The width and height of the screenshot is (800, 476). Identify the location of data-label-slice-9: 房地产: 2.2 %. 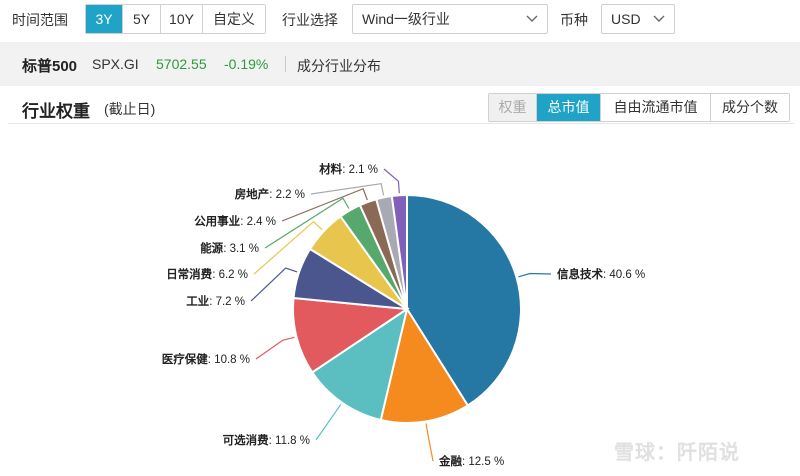
(270, 194).